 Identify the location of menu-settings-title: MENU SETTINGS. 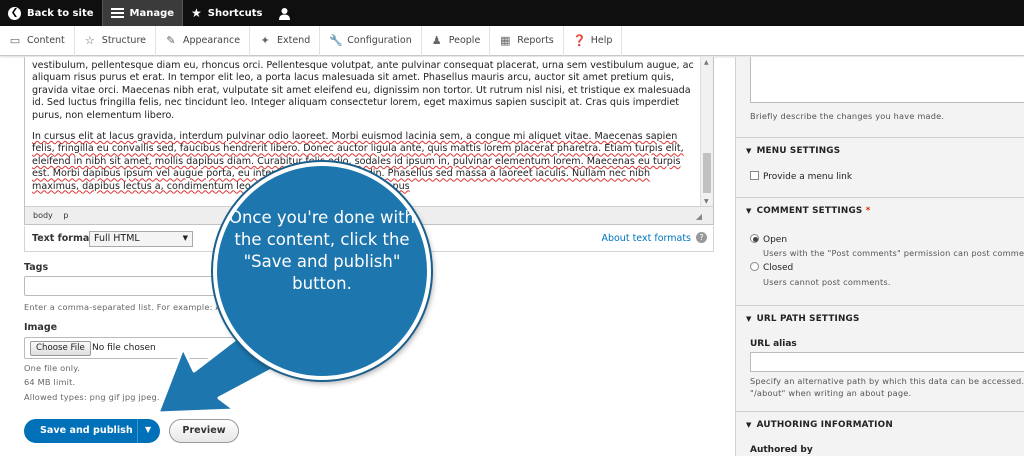
(798, 151).